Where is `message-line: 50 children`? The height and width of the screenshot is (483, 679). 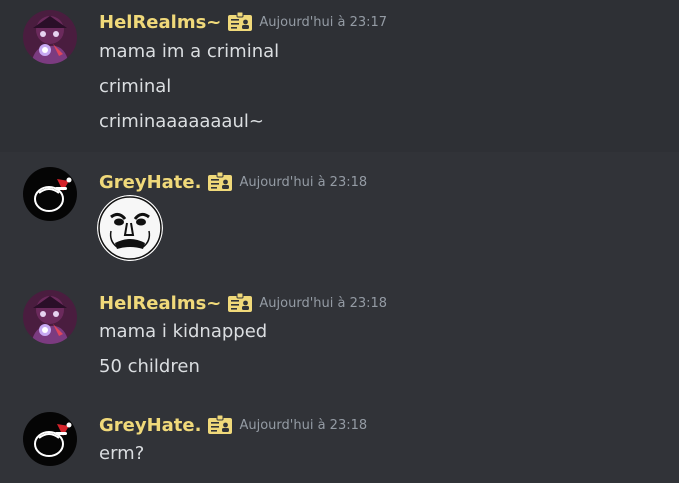
message-line: 50 children is located at coordinates (149, 366).